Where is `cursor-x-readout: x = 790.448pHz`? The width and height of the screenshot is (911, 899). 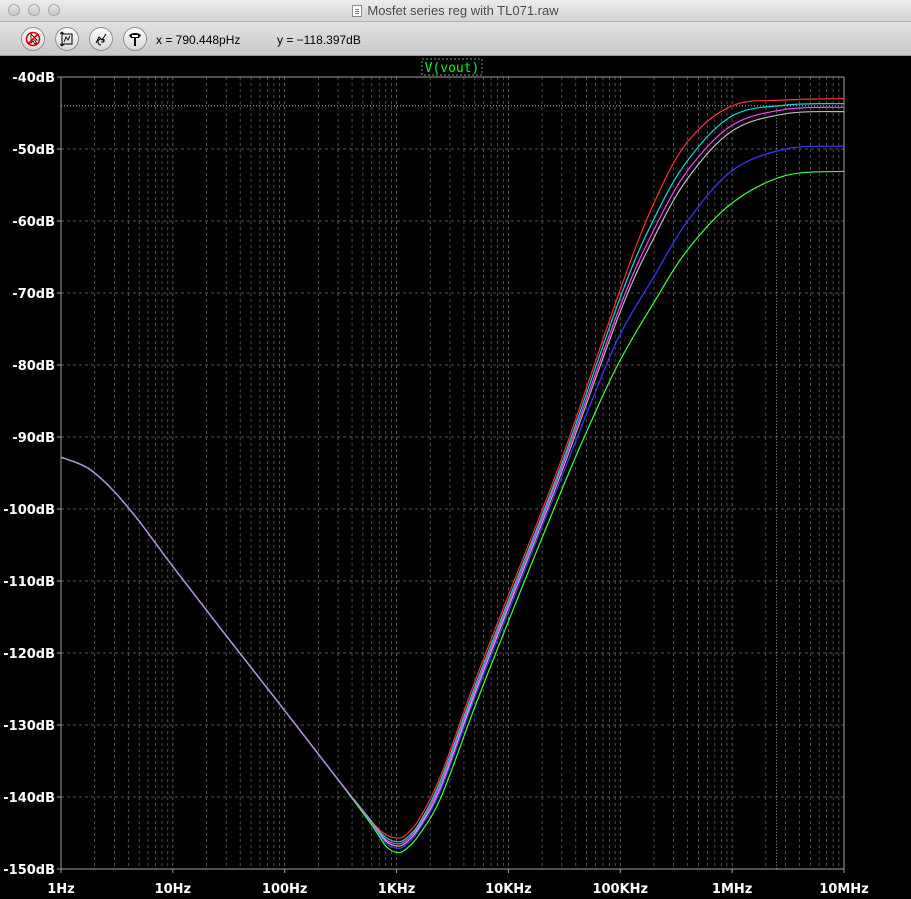
cursor-x-readout: x = 790.448pHz is located at coordinates (198, 40).